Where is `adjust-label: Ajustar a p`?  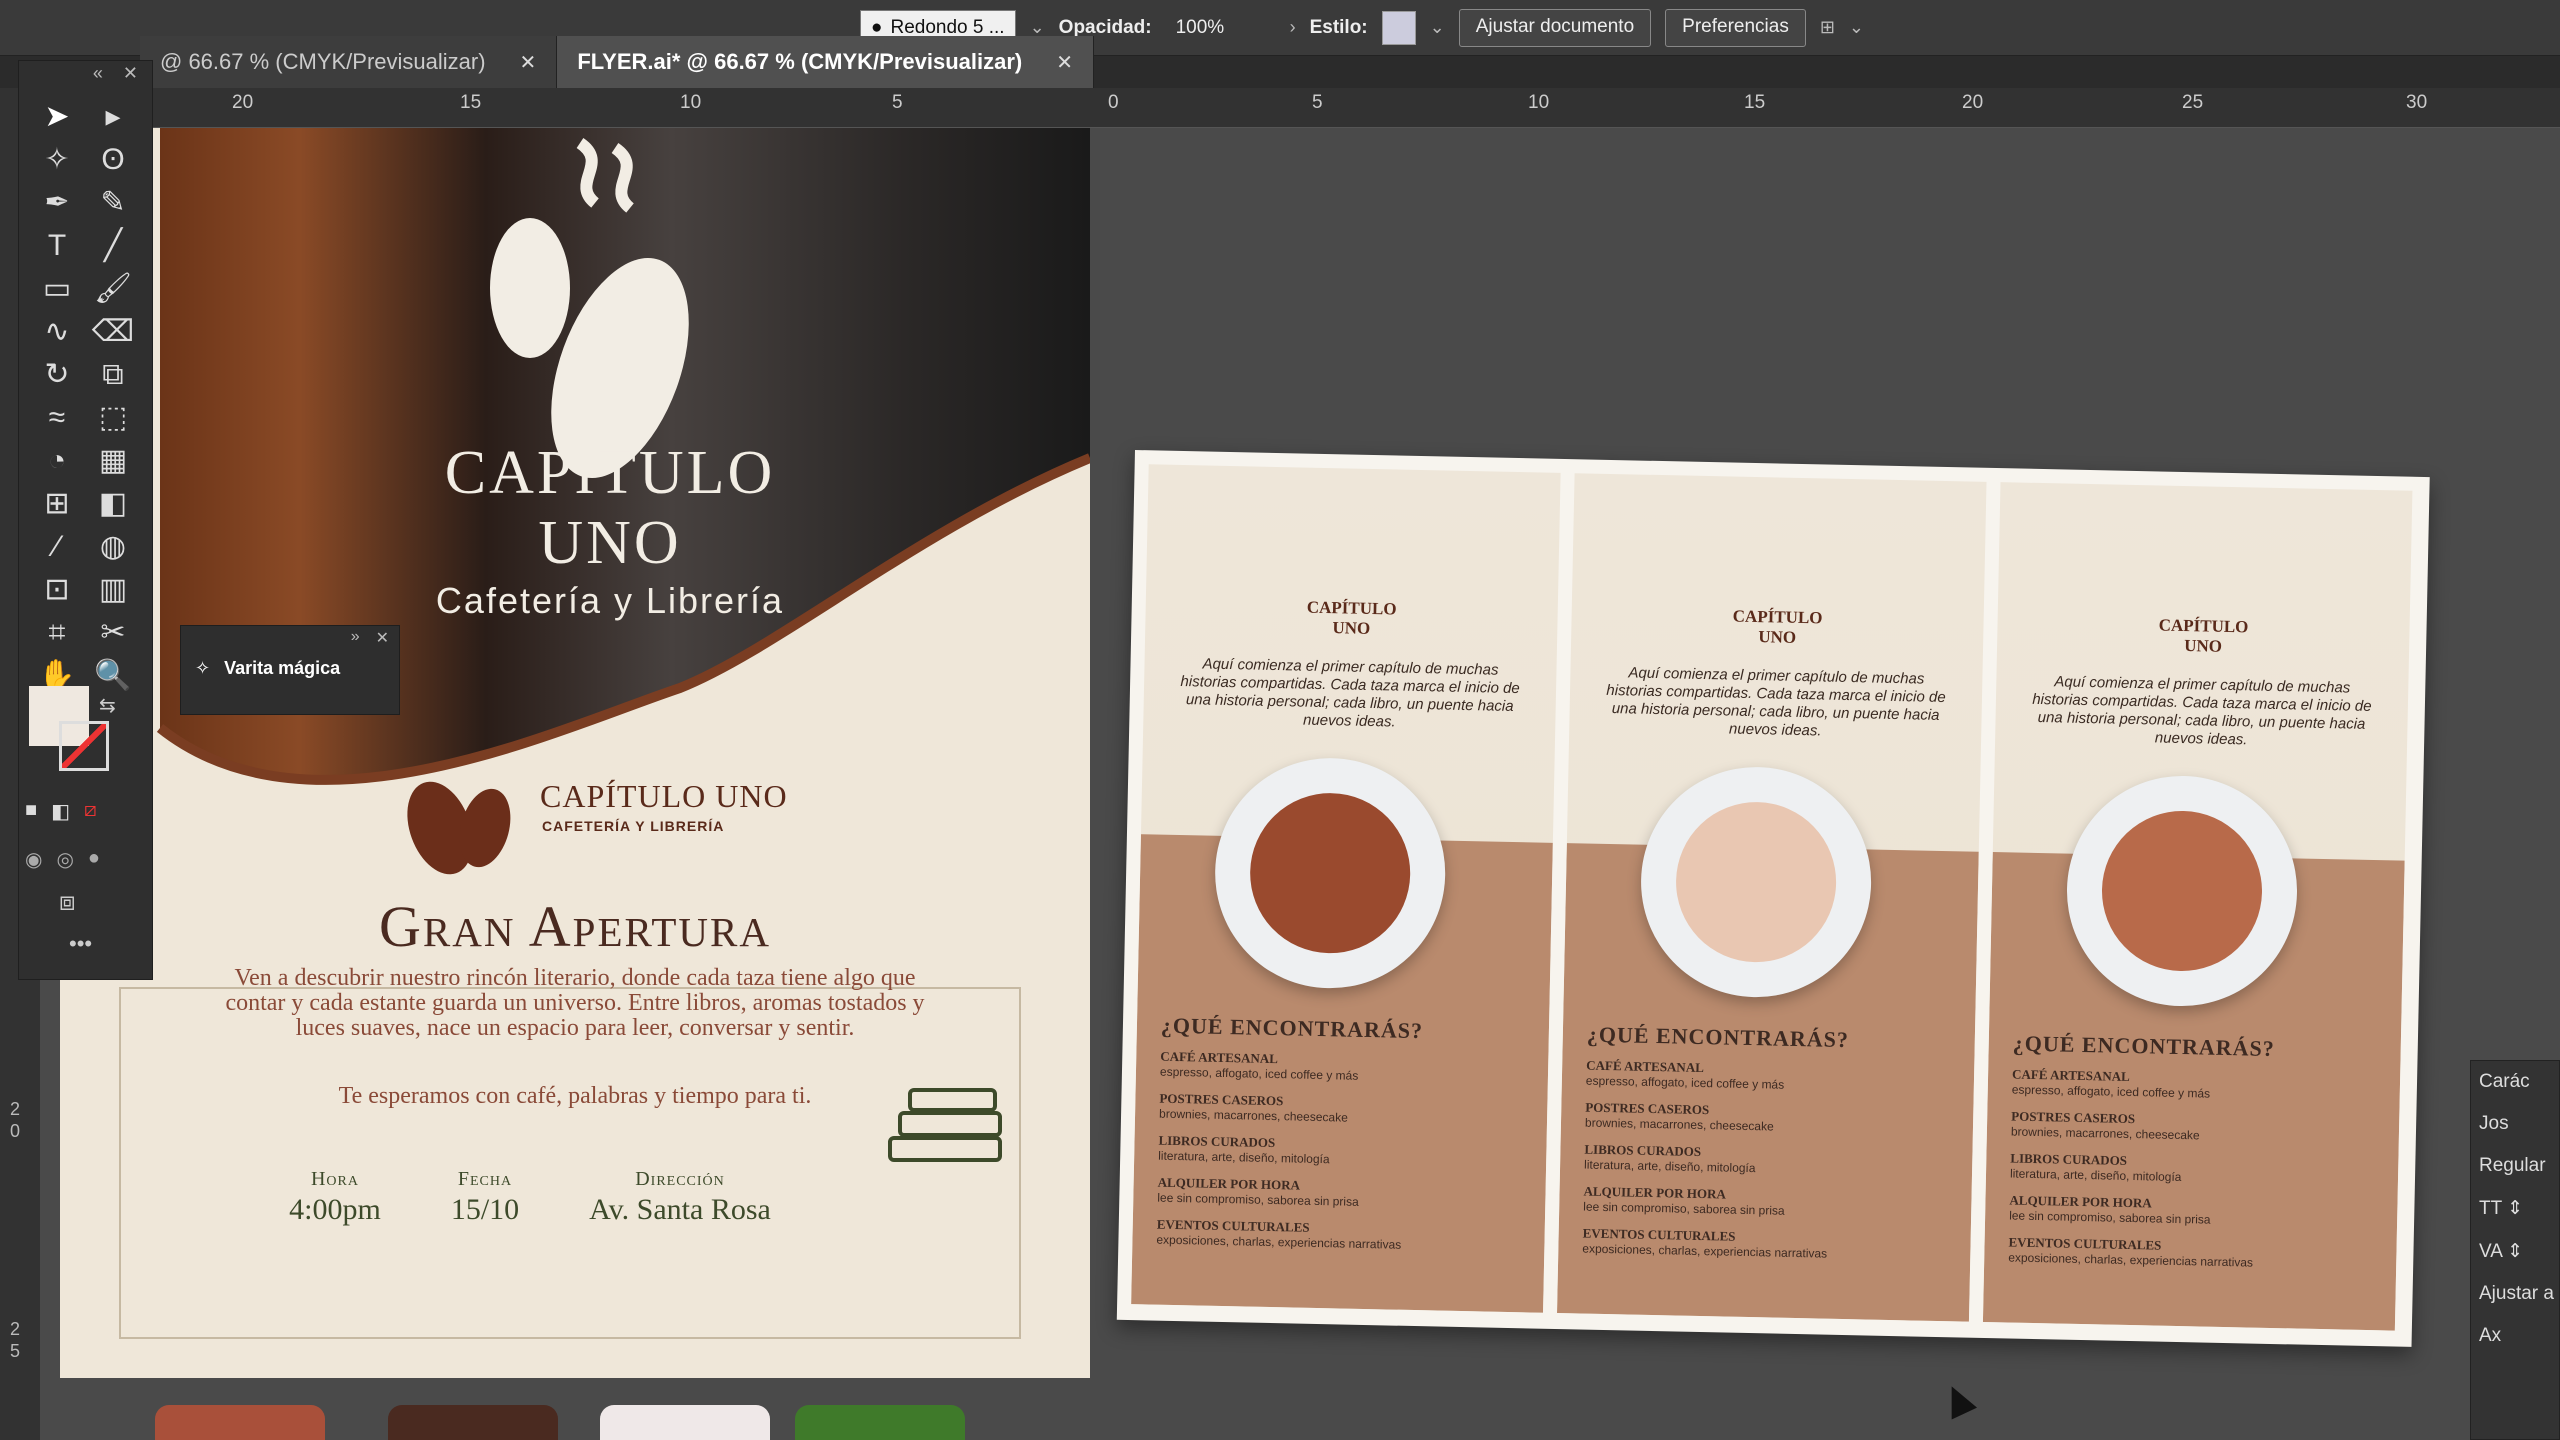
adjust-label: Ajustar a p is located at coordinates (2515, 1294).